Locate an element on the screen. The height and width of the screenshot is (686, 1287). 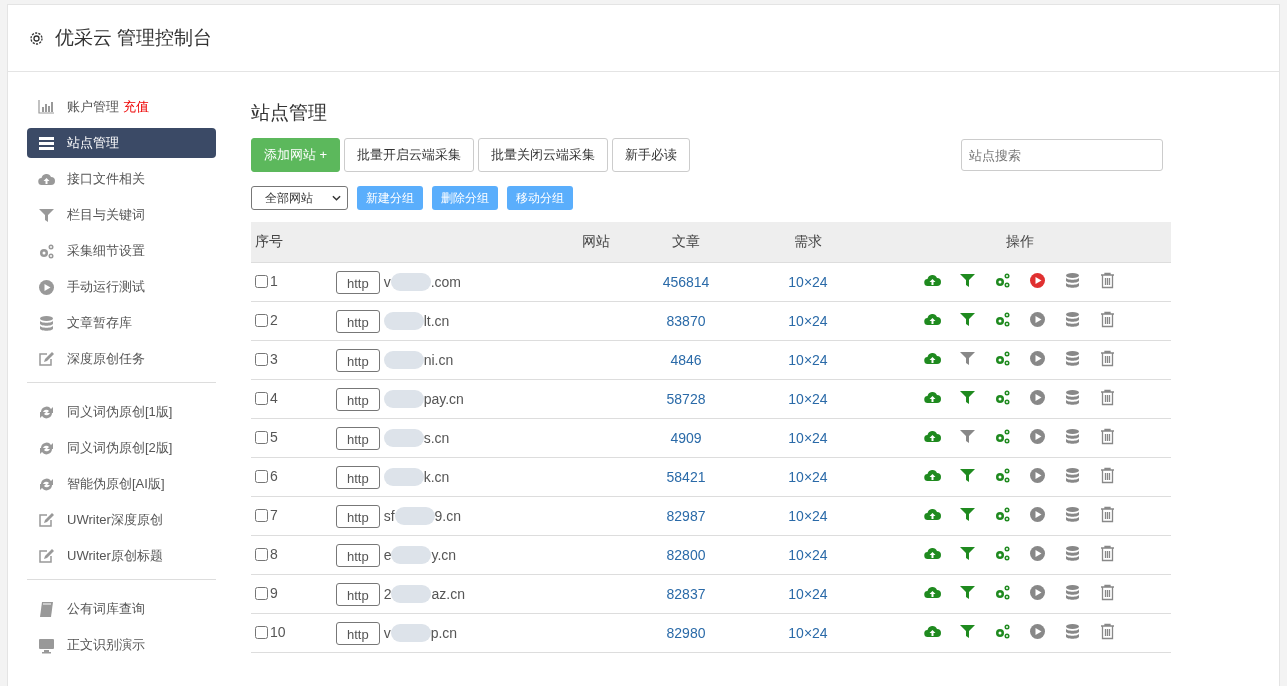
sidebar-item: 账户管理 充值 is located at coordinates (121, 107).